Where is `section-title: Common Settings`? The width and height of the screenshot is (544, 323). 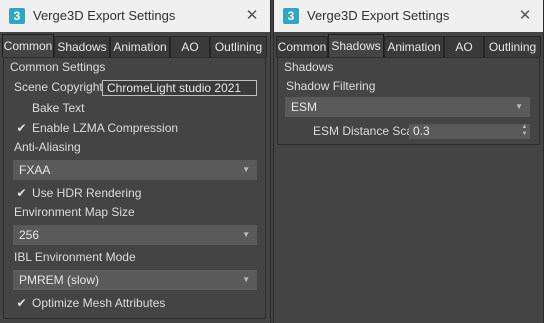 section-title: Common Settings is located at coordinates (58, 67).